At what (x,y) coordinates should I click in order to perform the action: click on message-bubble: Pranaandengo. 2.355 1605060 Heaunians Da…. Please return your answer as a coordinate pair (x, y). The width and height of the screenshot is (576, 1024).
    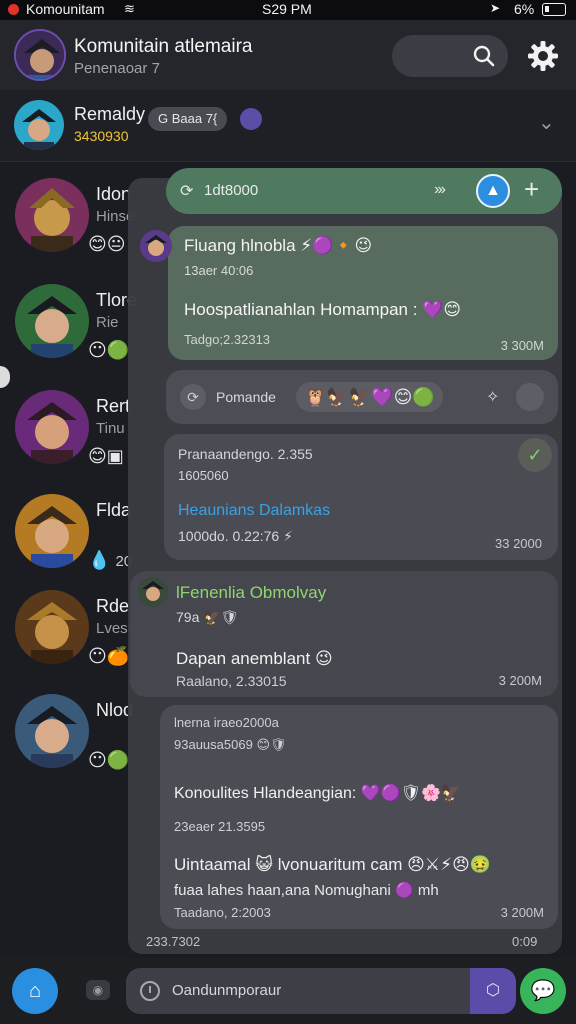
    Looking at the image, I should click on (361, 497).